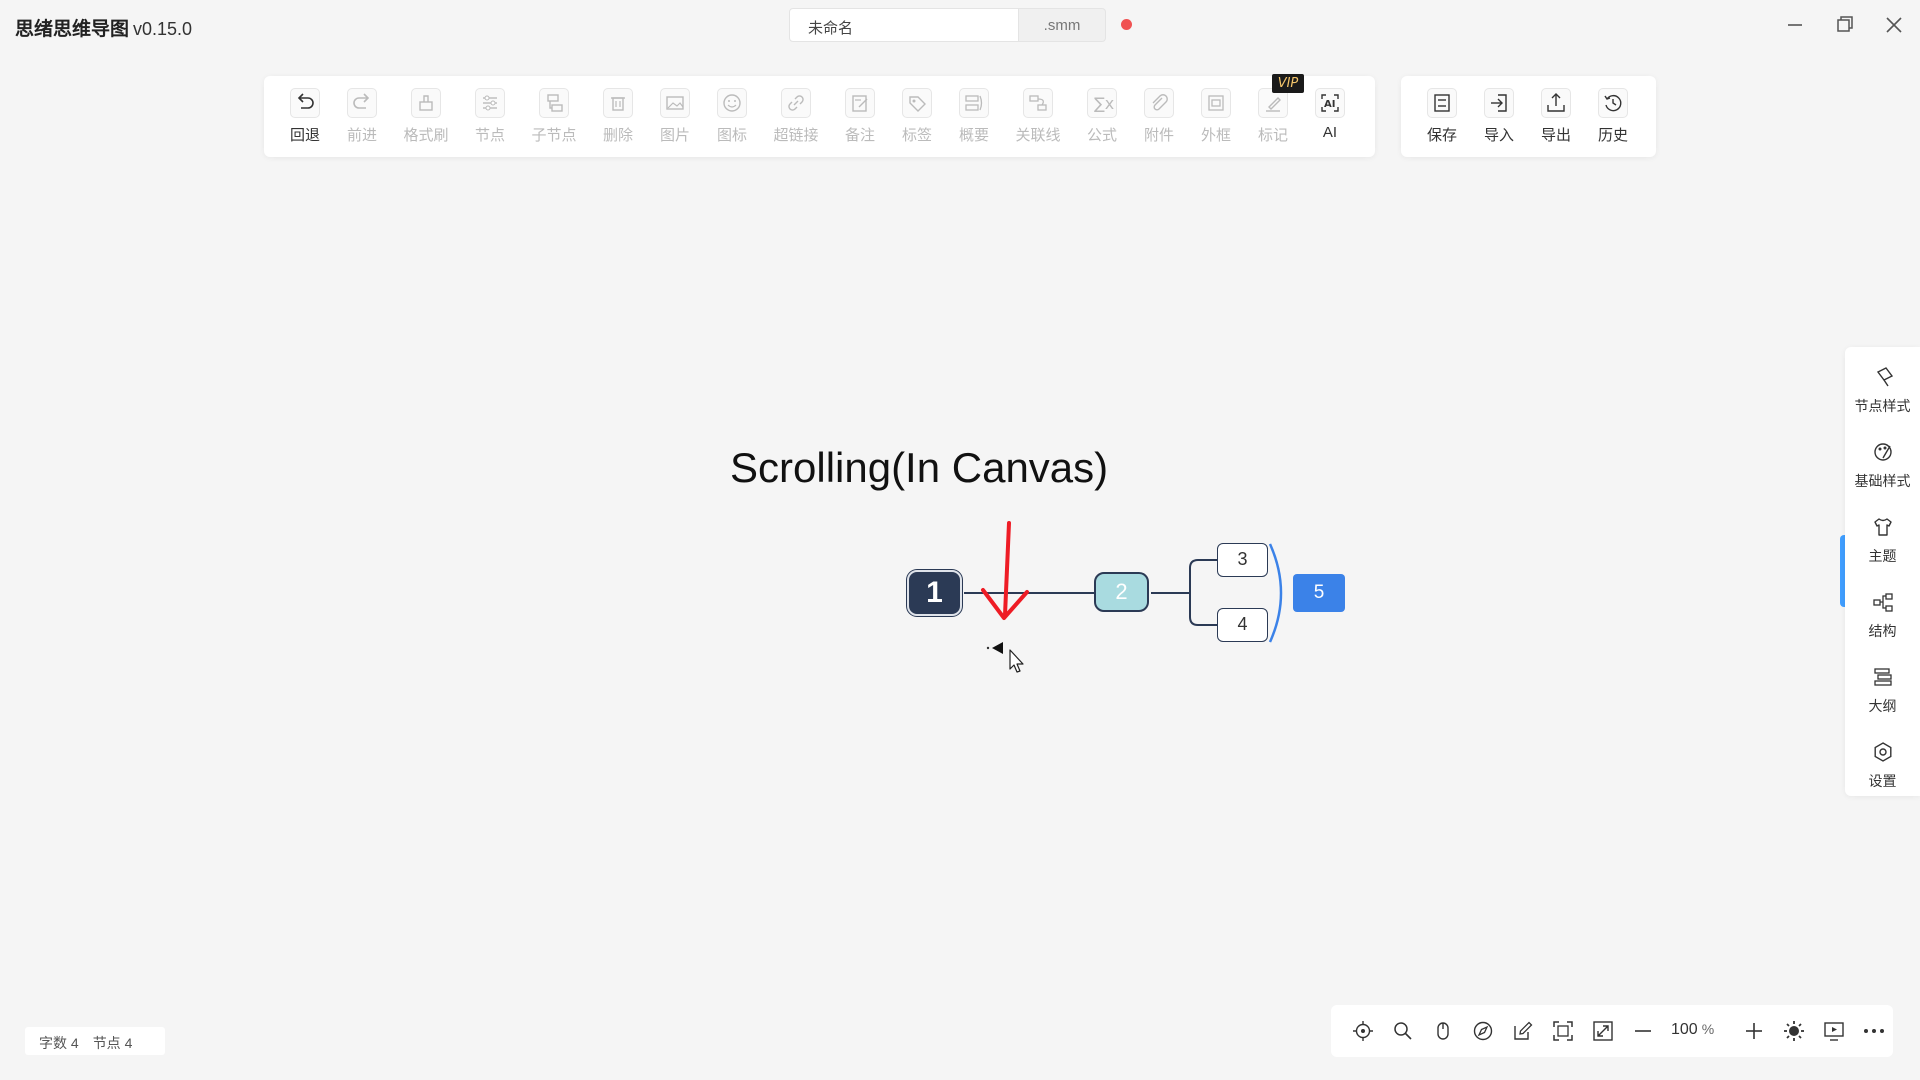 This screenshot has height=1080, width=1920. I want to click on attachment-button: 附件, so click(1159, 118).